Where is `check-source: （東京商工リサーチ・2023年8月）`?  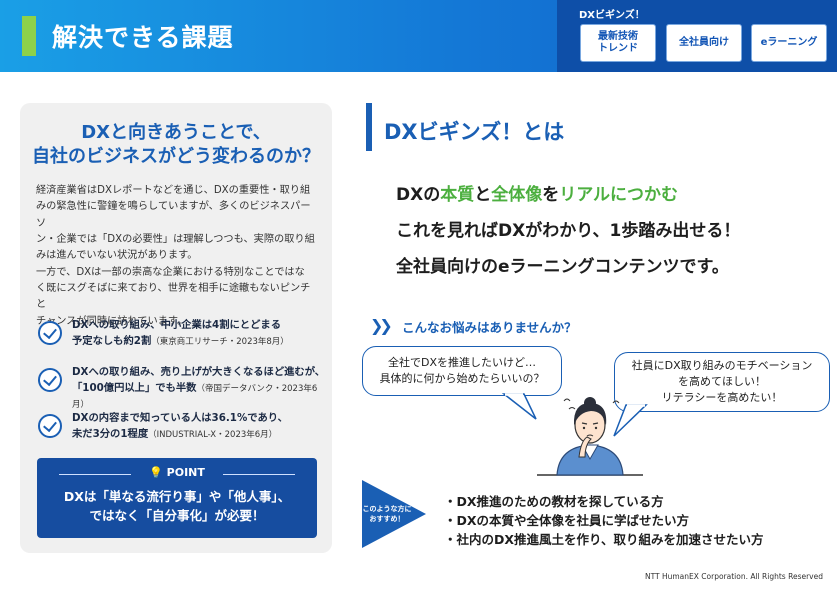 check-source: （東京商工リサーチ・2023年8月） is located at coordinates (220, 341).